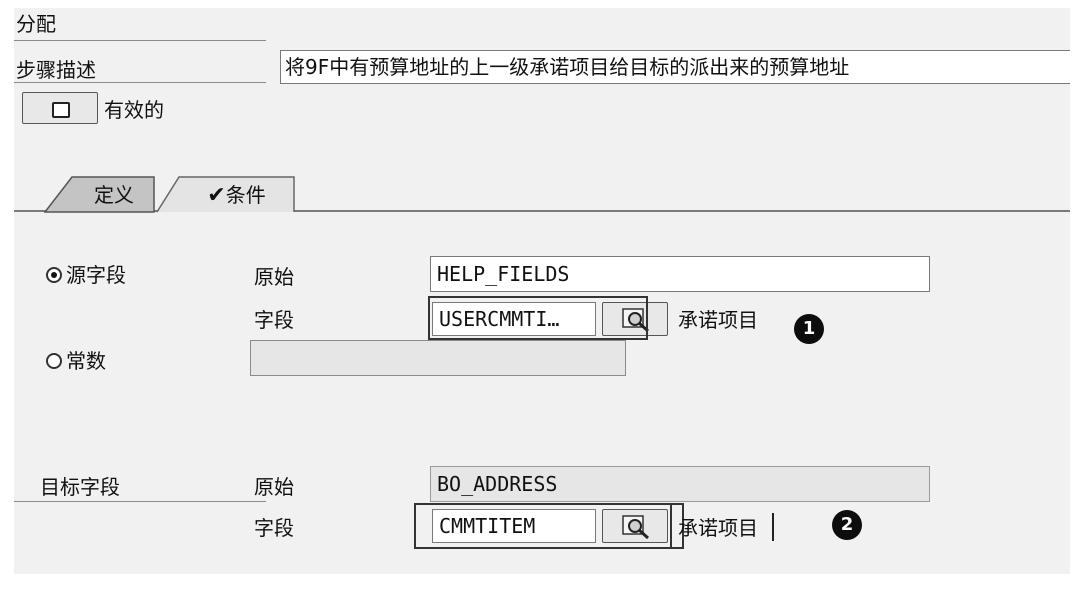 The width and height of the screenshot is (1080, 590). I want to click on source-origin-label: 原始, so click(274, 277).